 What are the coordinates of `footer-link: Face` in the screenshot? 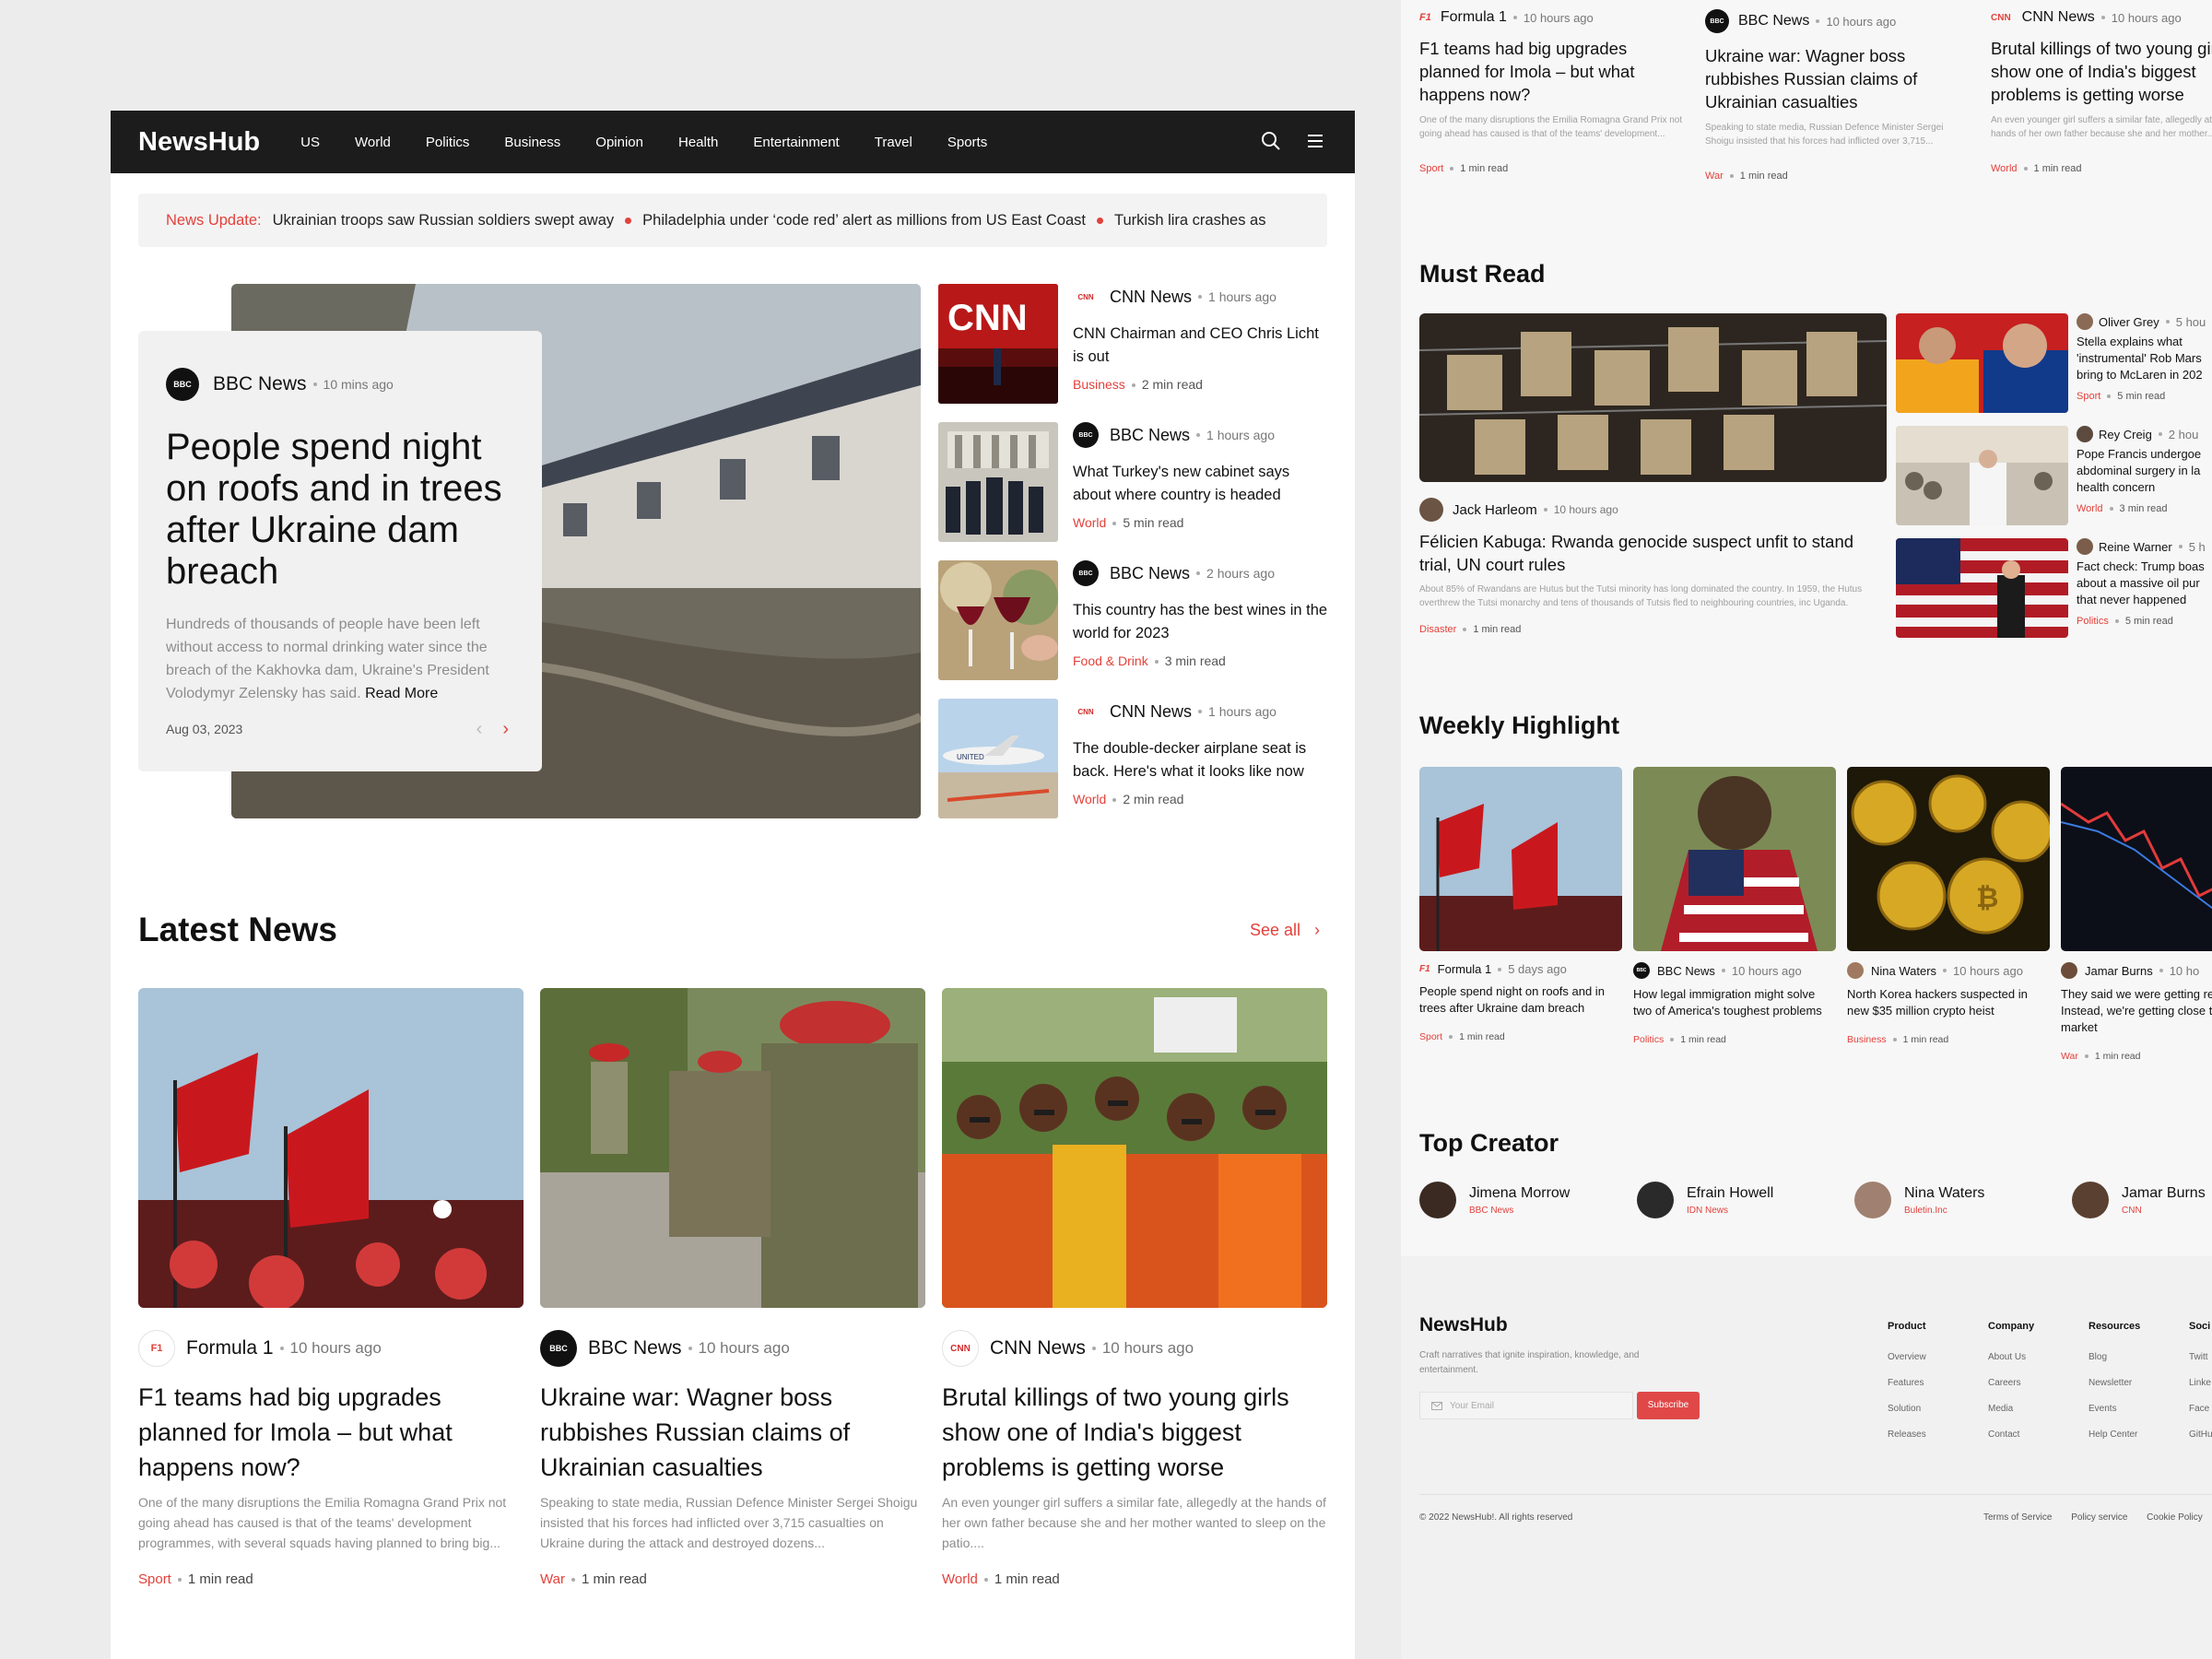 It's located at (2200, 1409).